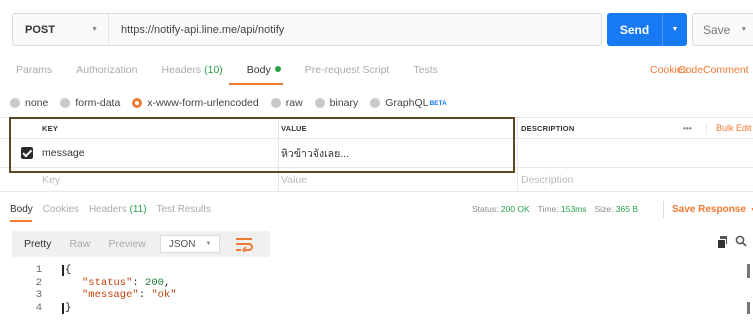 This screenshot has height=333, width=753. I want to click on json-tail: ,, so click(167, 283).